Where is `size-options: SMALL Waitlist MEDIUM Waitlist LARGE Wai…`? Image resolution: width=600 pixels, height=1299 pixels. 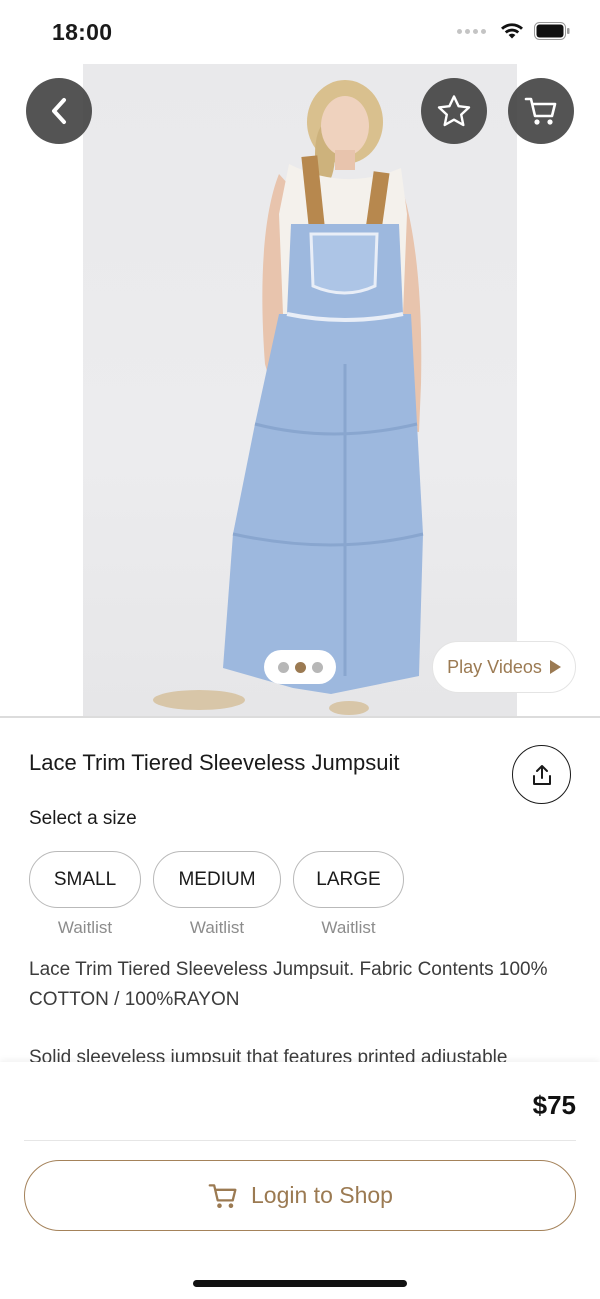 size-options: SMALL Waitlist MEDIUM Waitlist LARGE Wai… is located at coordinates (216, 894).